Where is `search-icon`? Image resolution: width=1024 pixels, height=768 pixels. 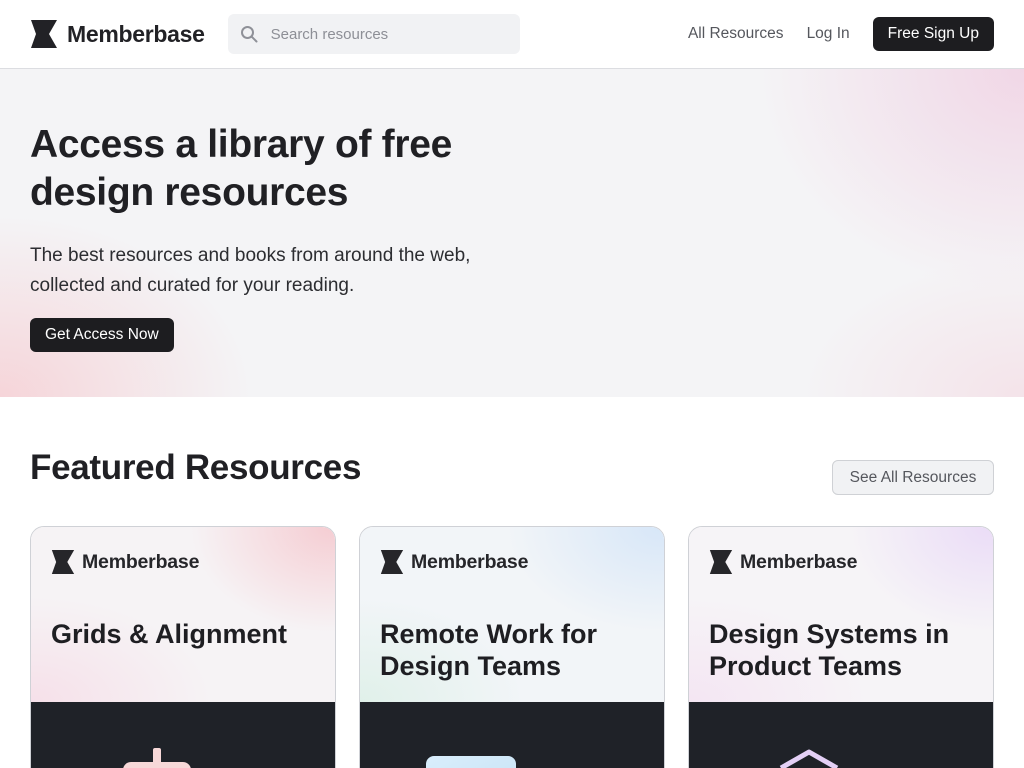
search-icon is located at coordinates (249, 34).